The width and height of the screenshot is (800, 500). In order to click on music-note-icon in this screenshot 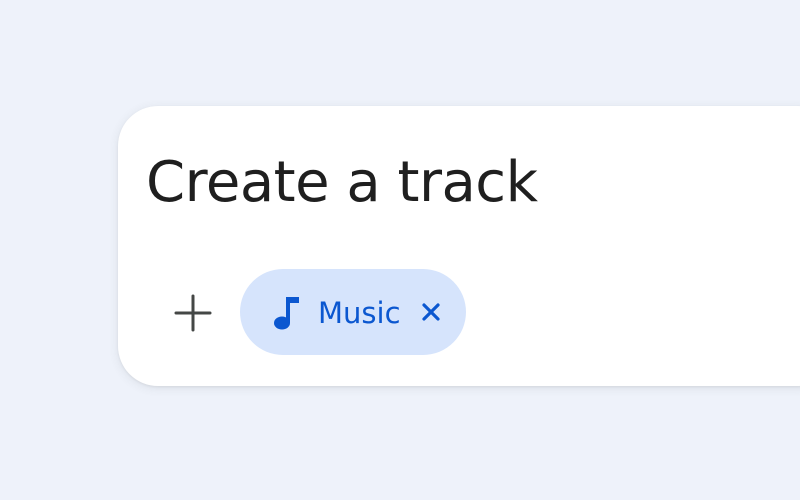, I will do `click(286, 313)`.